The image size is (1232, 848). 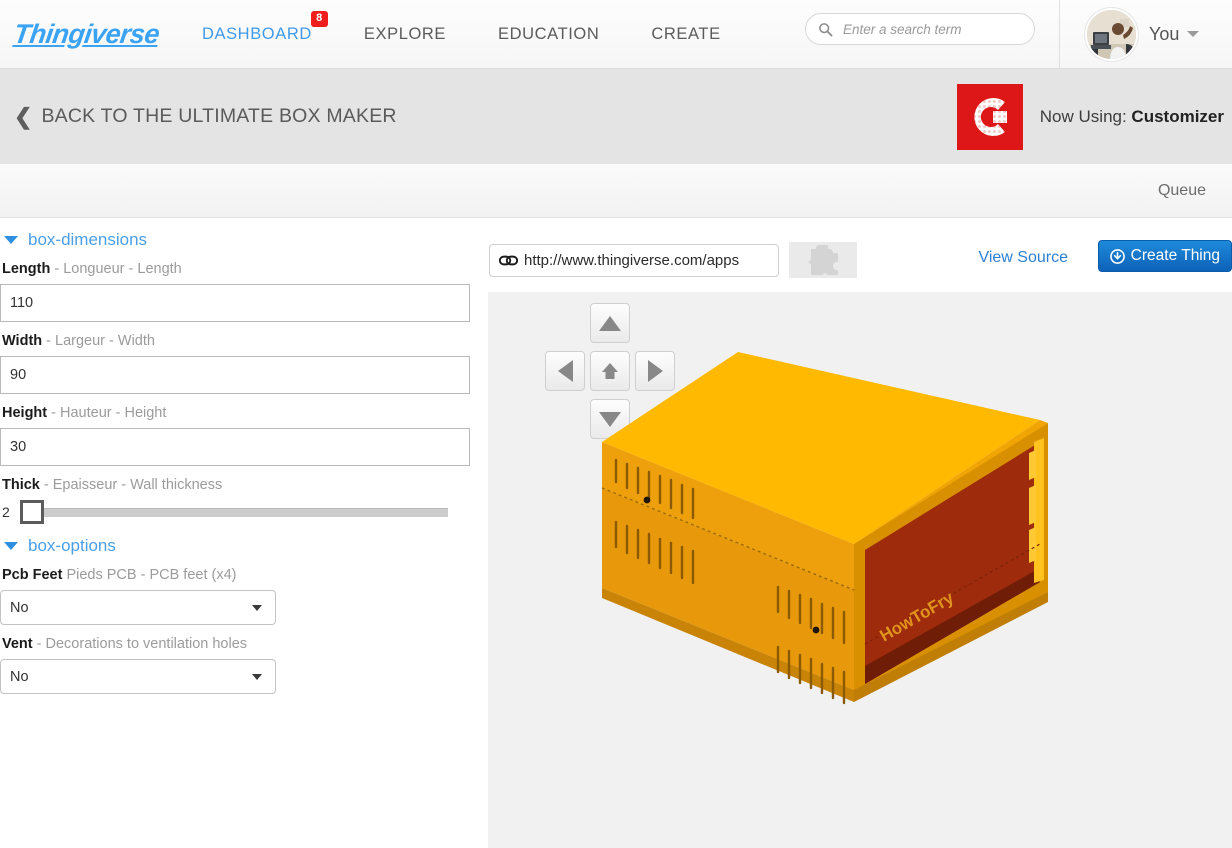 What do you see at coordinates (219, 116) in the screenshot?
I see `back-to-thing-label: BACK TO THE ULTIMATE BOX MAKER` at bounding box center [219, 116].